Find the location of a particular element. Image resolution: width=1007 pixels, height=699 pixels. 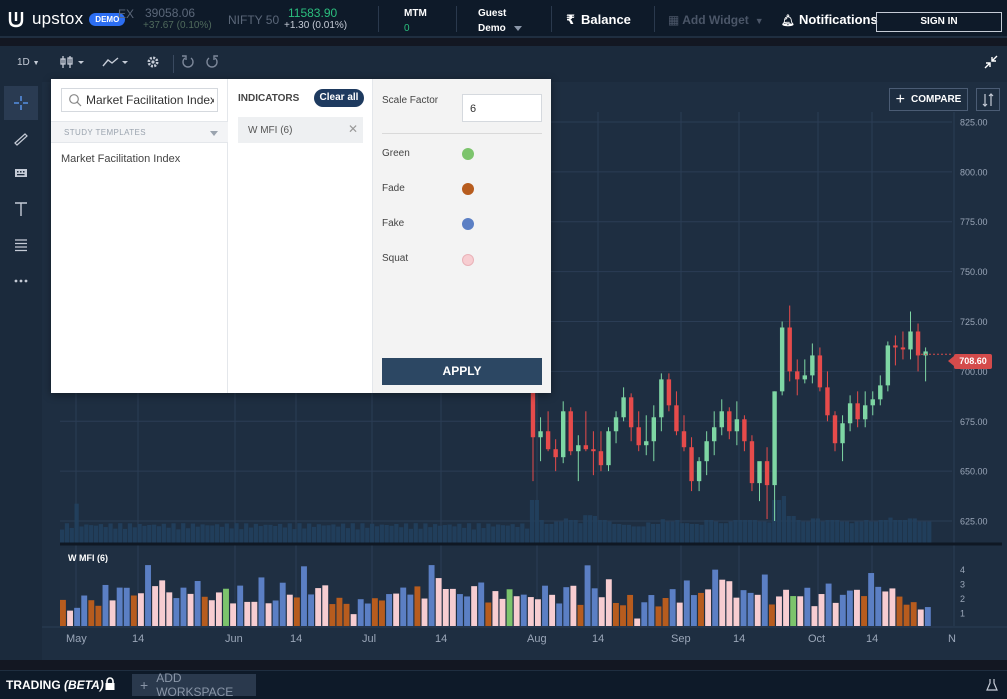

text-tool is located at coordinates (21, 209).